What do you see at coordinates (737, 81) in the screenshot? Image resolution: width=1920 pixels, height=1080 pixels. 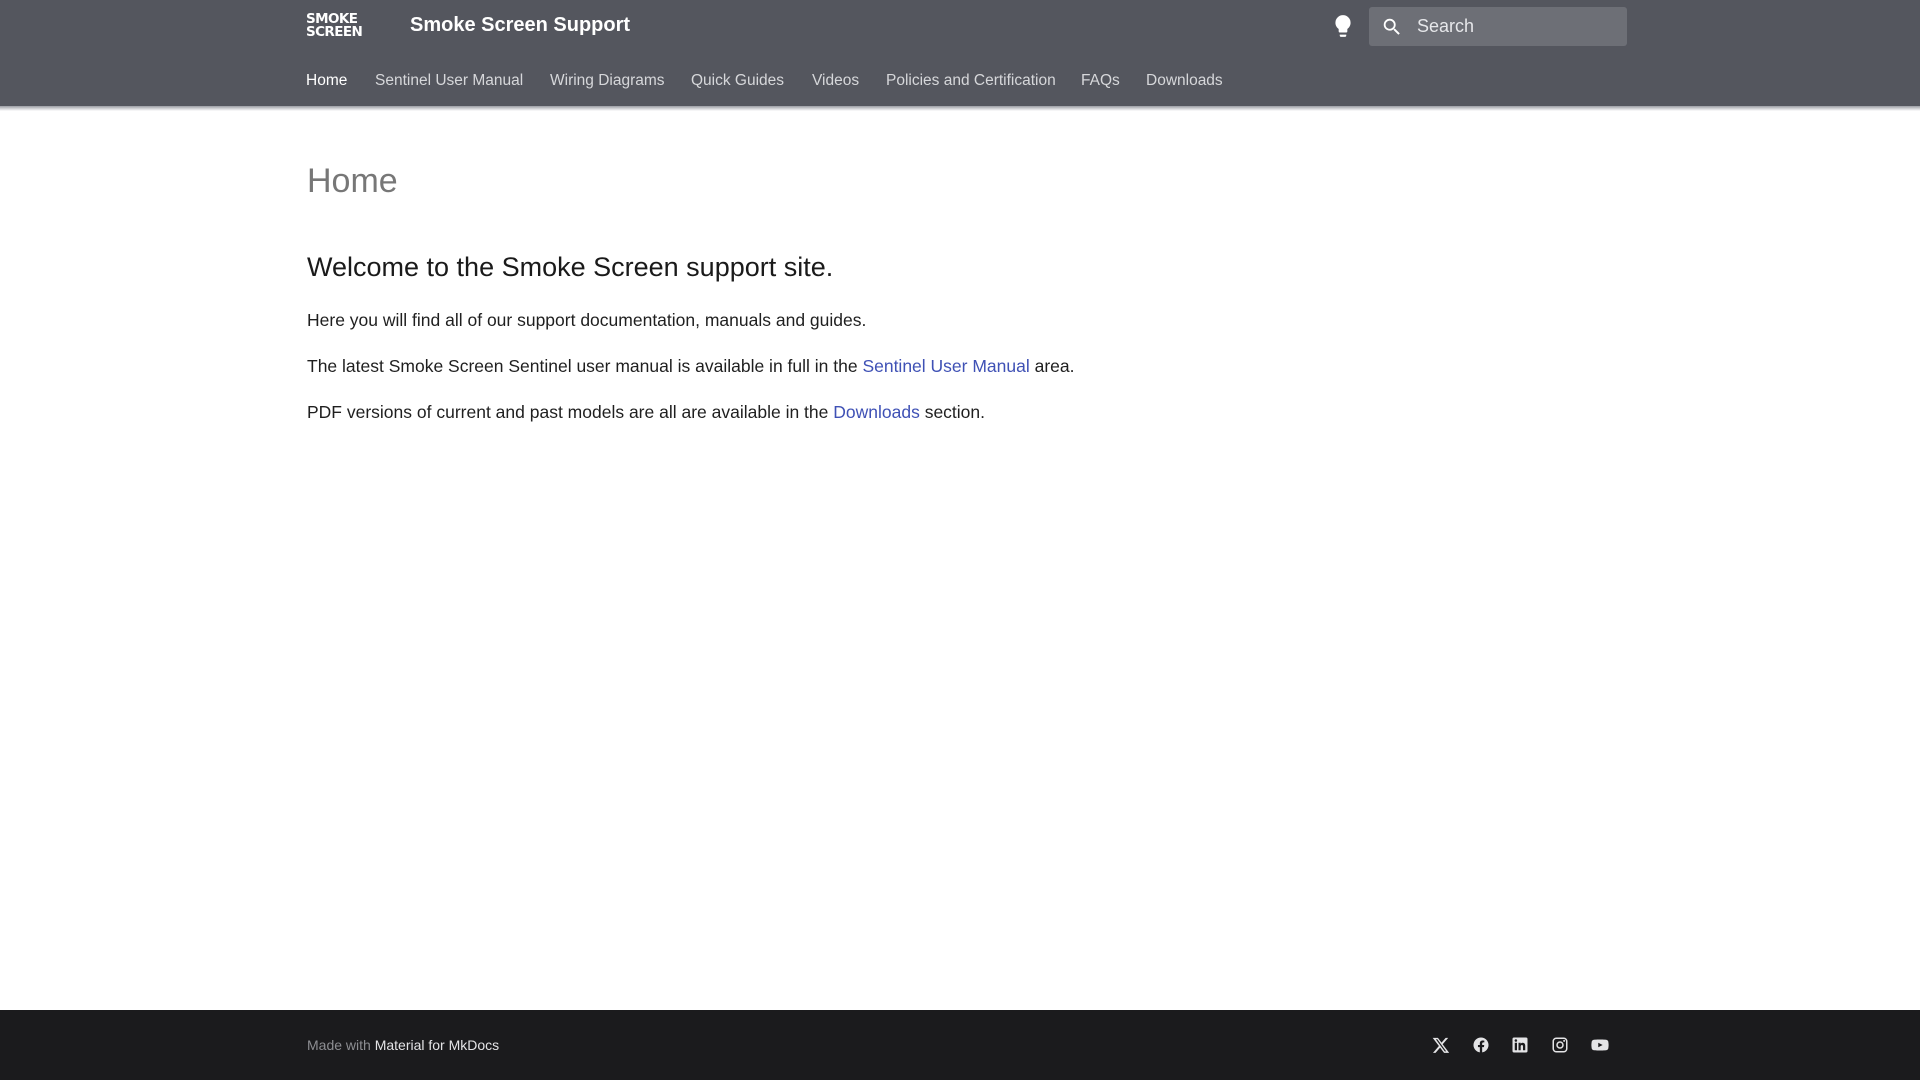 I see `tab-quick-guides: Quick Guides` at bounding box center [737, 81].